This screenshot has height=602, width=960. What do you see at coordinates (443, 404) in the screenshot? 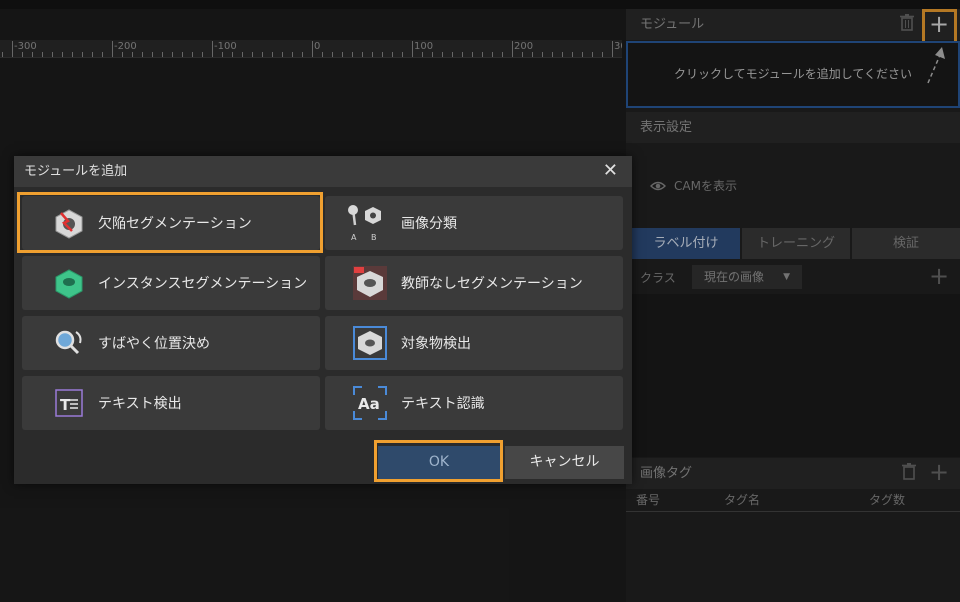
I see `module-label: テキスト認識` at bounding box center [443, 404].